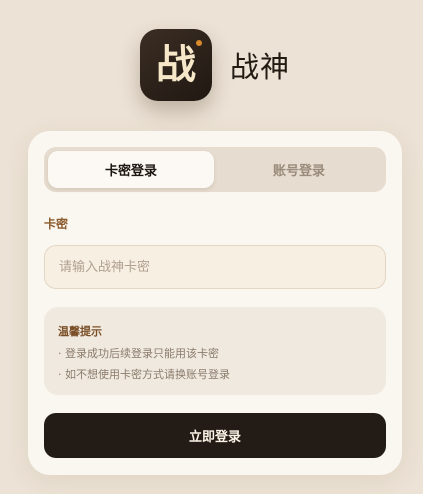  I want to click on logo-character: 战, so click(176, 64).